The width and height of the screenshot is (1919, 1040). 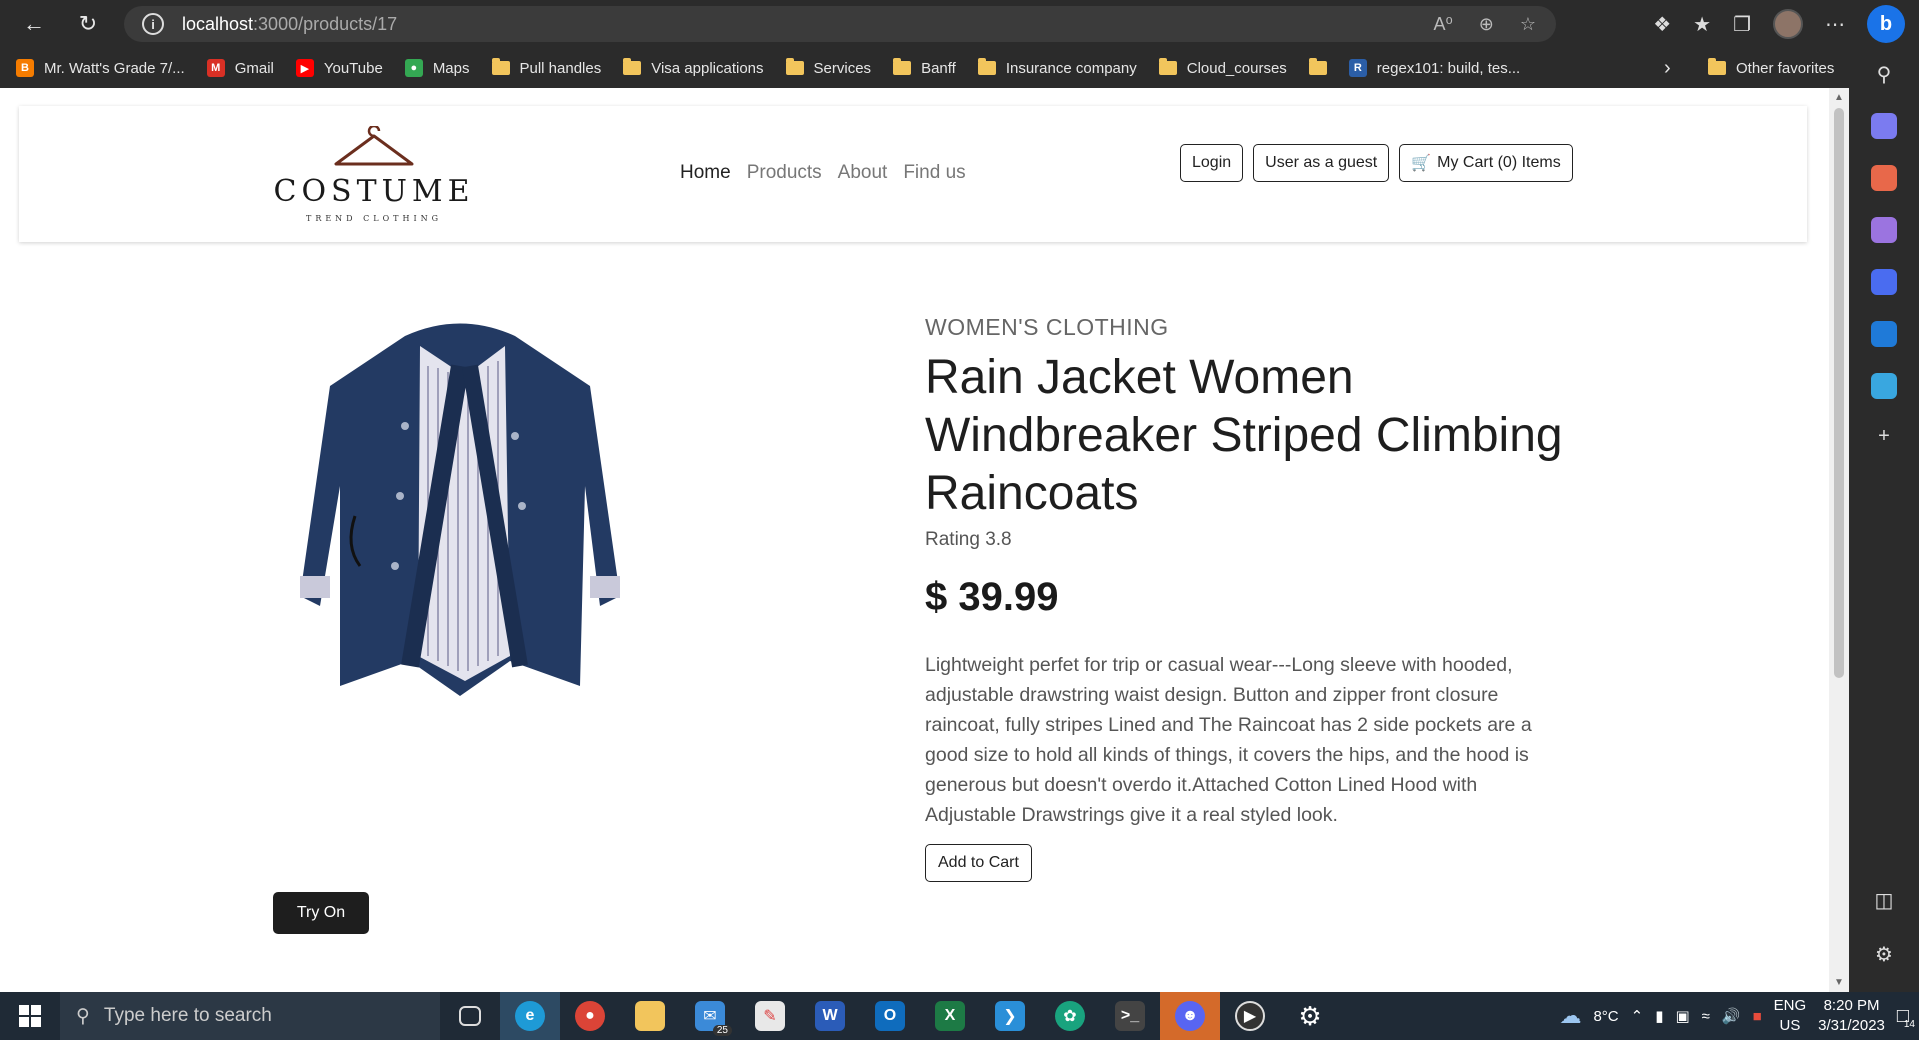 I want to click on bookmark-folder: Visa applications, so click(x=693, y=67).